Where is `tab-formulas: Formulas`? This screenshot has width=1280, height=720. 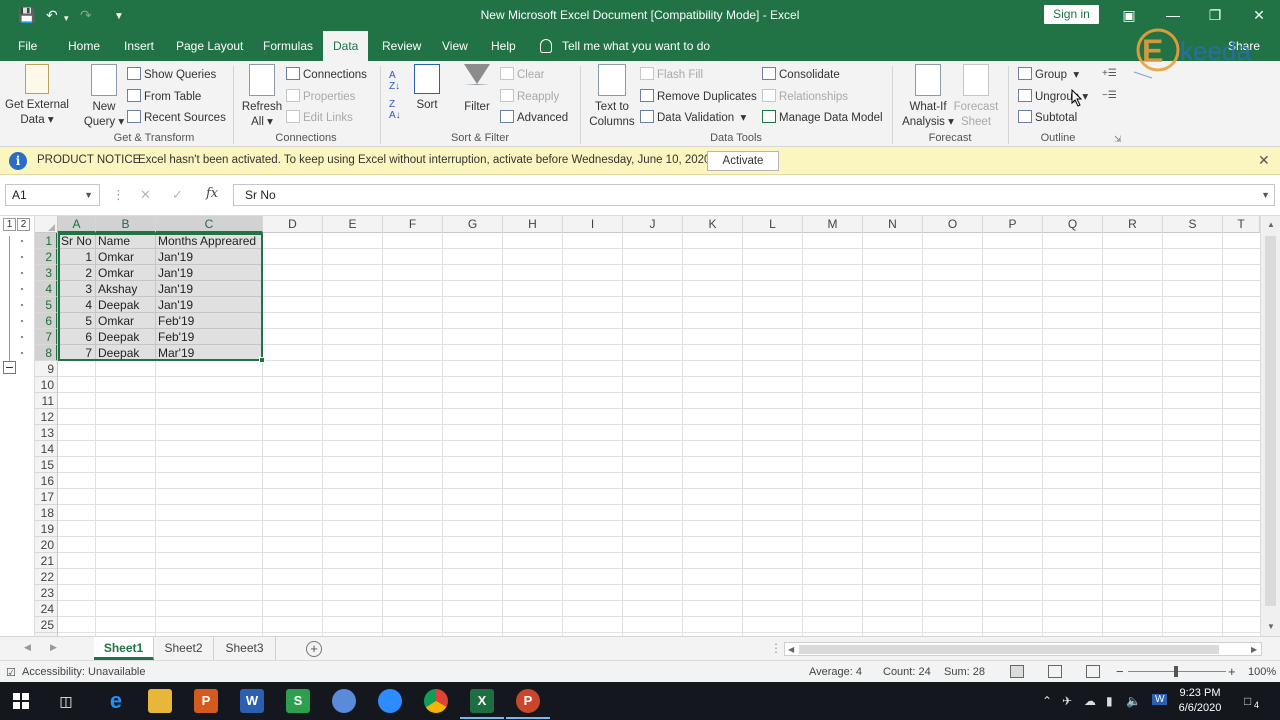
tab-formulas: Formulas is located at coordinates (288, 46).